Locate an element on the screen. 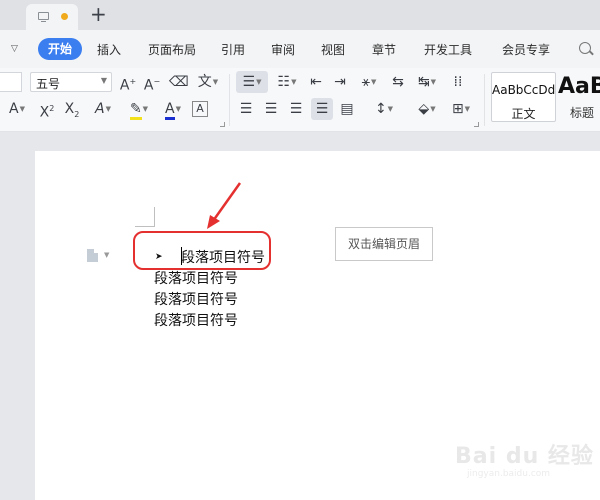  text-outline-icon: A▼ is located at coordinates (103, 109).